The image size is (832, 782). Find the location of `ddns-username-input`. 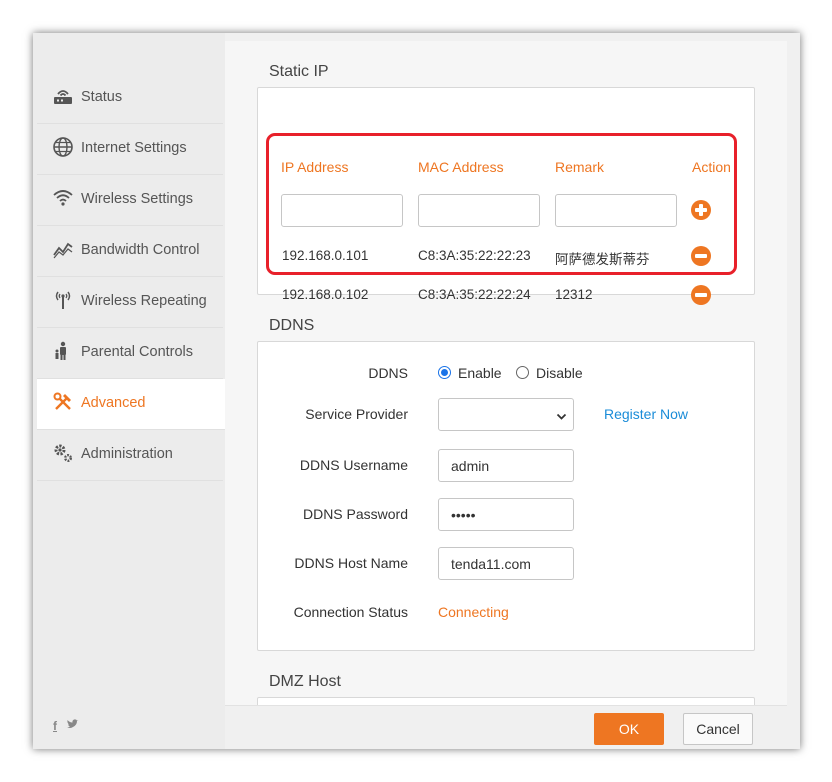

ddns-username-input is located at coordinates (506, 465).